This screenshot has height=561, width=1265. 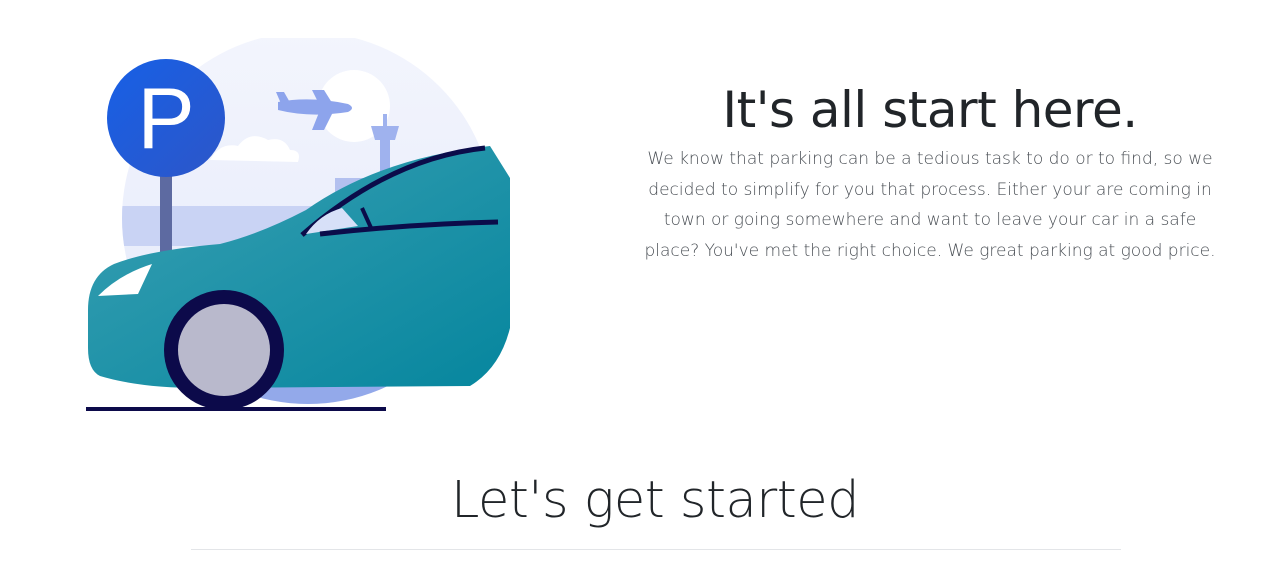 What do you see at coordinates (656, 549) in the screenshot?
I see `section-divider` at bounding box center [656, 549].